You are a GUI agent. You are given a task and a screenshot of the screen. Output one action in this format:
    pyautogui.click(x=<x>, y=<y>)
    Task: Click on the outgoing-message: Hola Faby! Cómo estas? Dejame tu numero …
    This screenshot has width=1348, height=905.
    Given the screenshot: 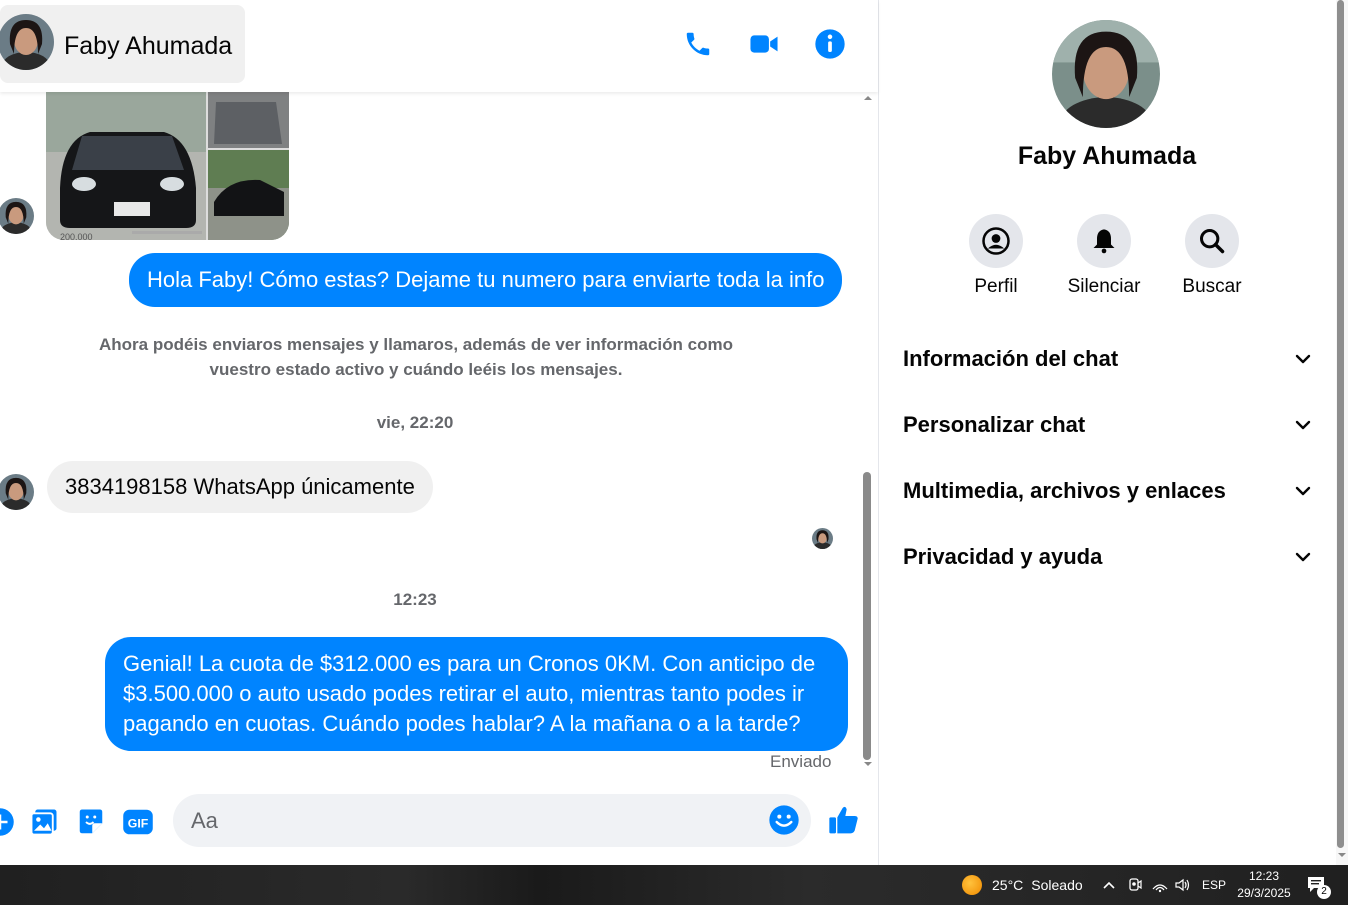 What is the action you would take?
    pyautogui.click(x=486, y=280)
    